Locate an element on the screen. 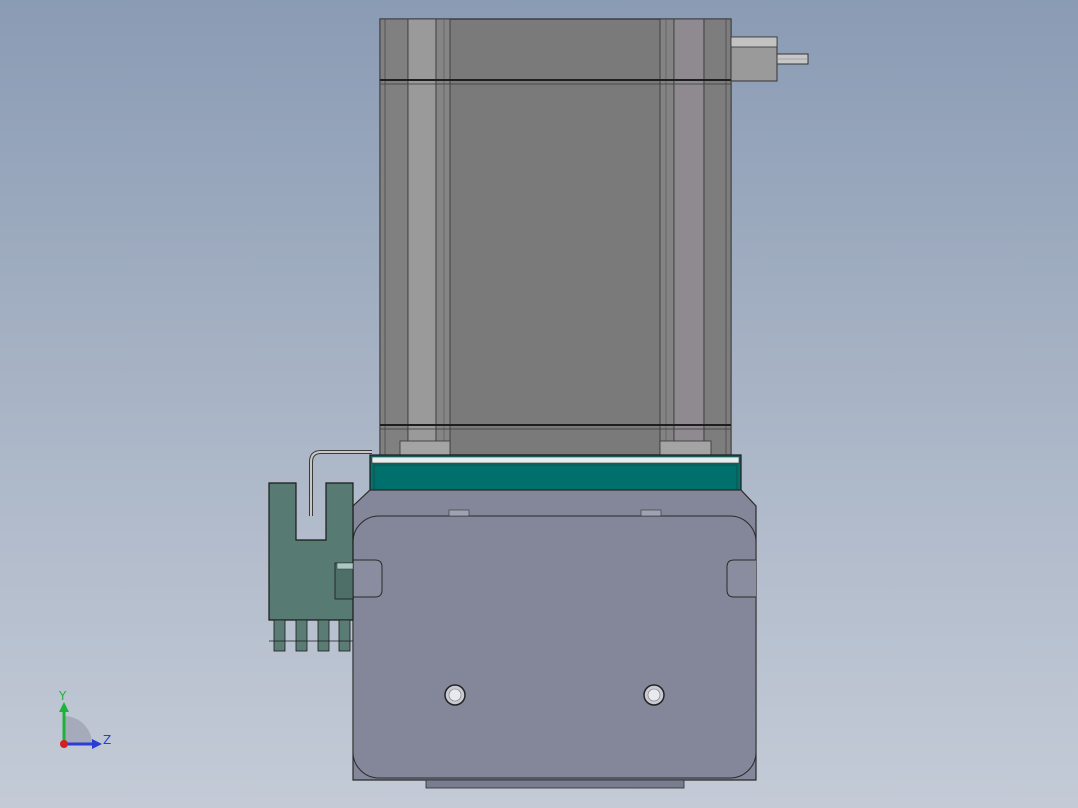 The width and height of the screenshot is (1078, 808). motor-right-foot is located at coordinates (685, 448).